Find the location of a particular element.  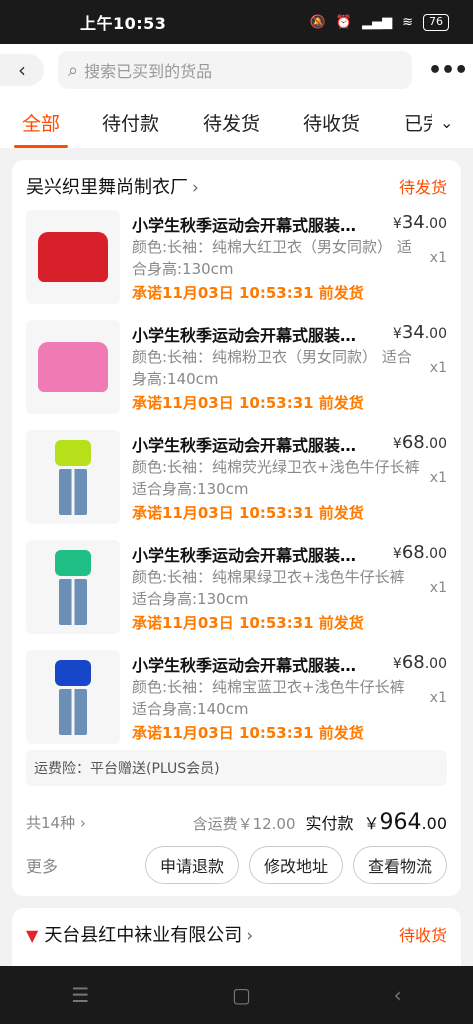

status-icons: 🔕 ⏰ ▂▄▆ ≋ 76 is located at coordinates (379, 22).